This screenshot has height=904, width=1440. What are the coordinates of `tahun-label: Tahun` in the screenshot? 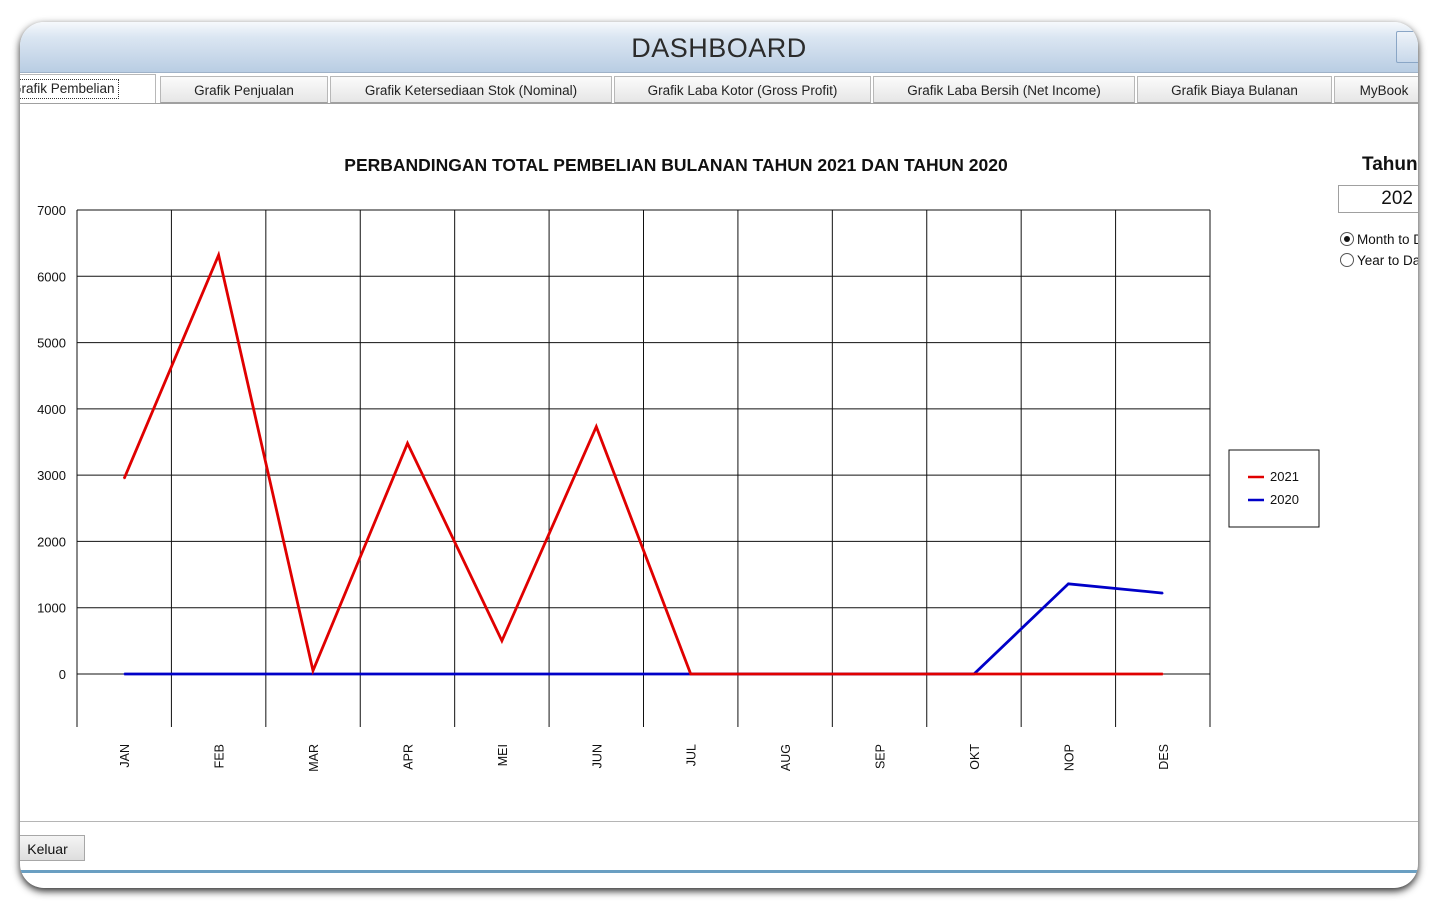 It's located at (1390, 164).